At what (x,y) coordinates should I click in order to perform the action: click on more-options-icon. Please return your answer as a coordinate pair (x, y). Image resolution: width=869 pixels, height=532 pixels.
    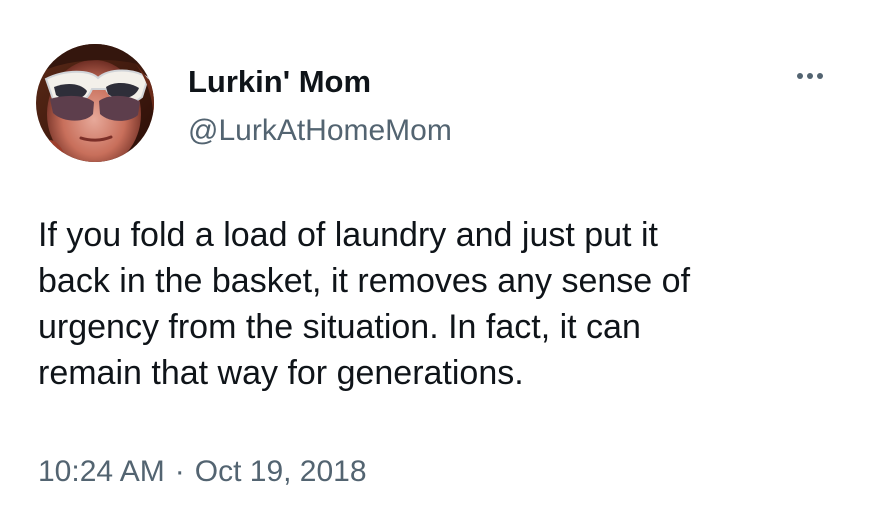
    Looking at the image, I should click on (810, 76).